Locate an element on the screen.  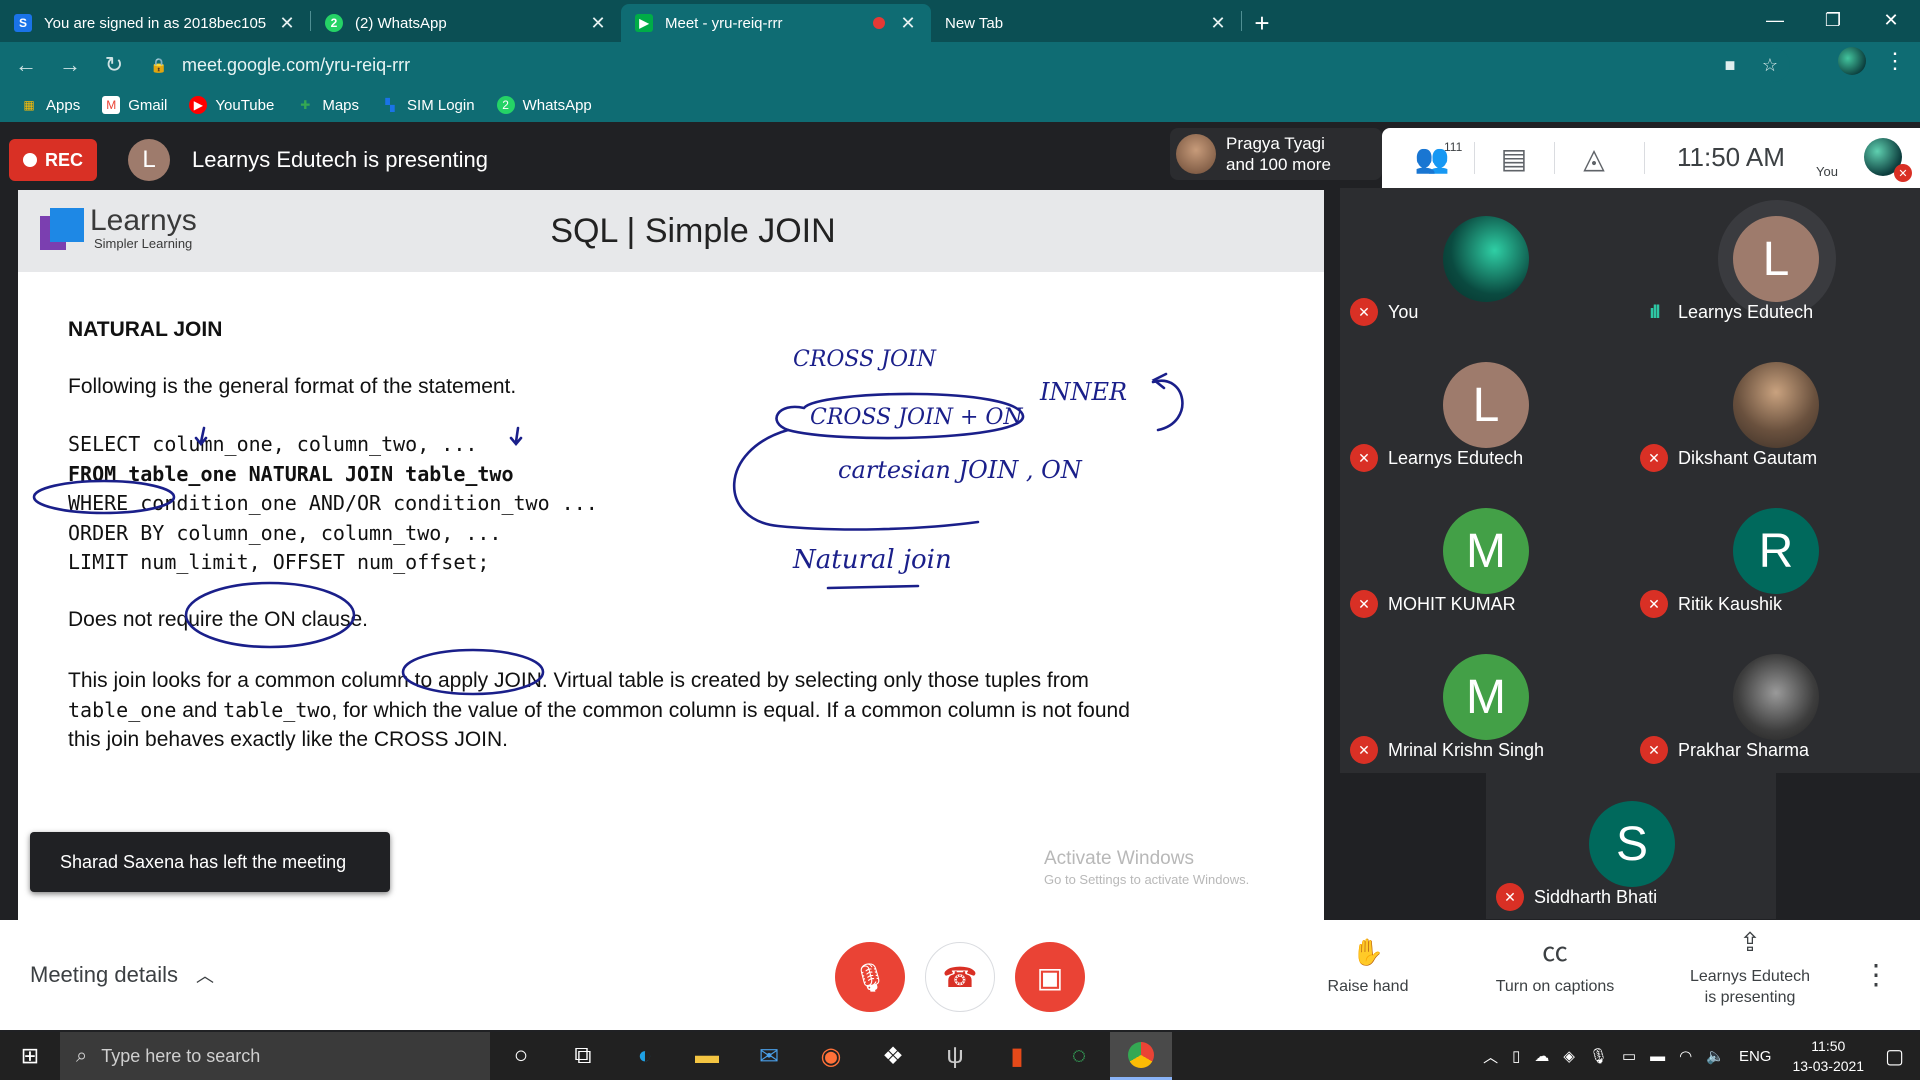
cortana-icon: ○ is located at coordinates (521, 1056).